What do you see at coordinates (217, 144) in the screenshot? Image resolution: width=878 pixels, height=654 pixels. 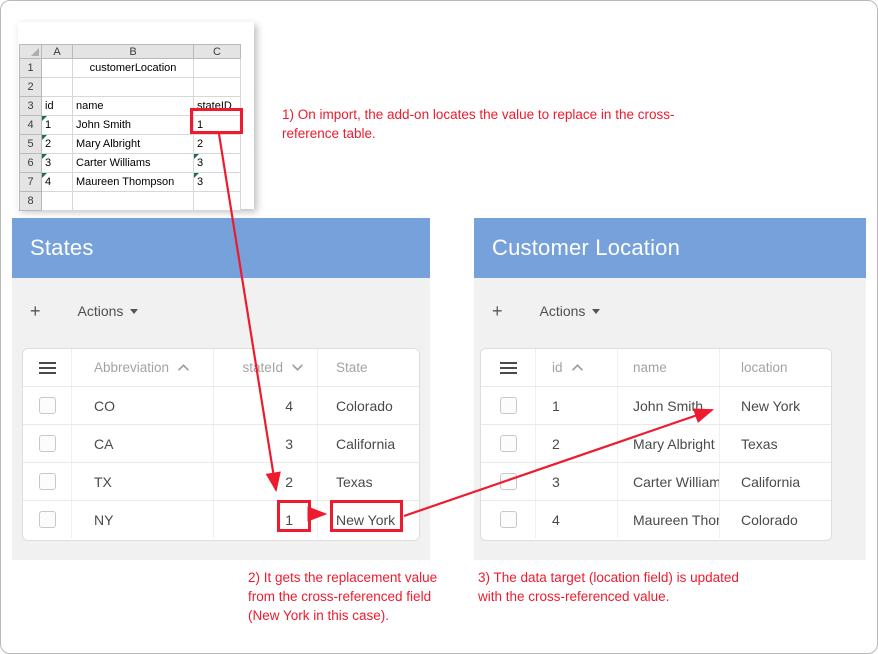 I see `cell-c5: 2` at bounding box center [217, 144].